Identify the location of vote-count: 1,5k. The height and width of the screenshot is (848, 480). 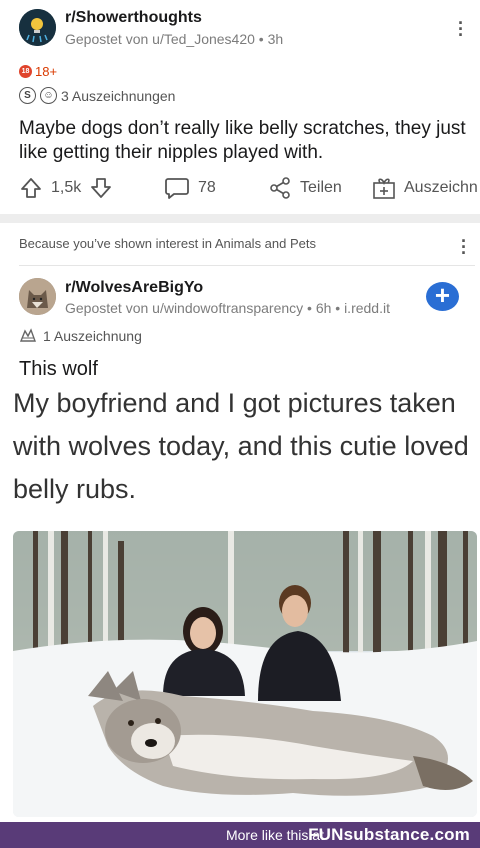
(66, 187).